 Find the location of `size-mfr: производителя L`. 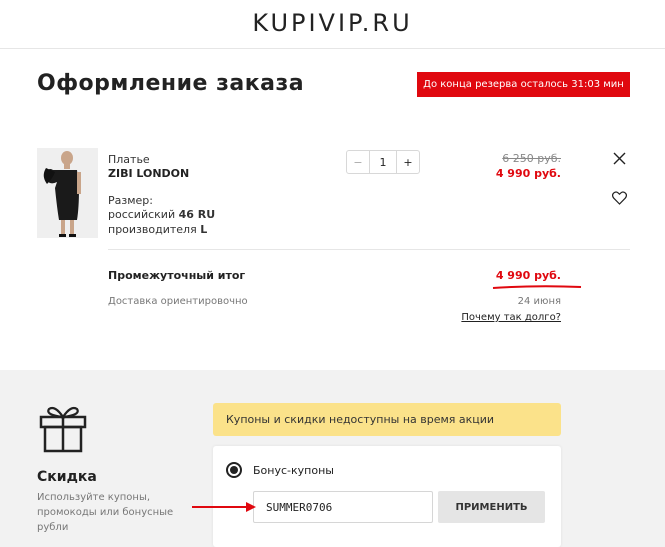

size-mfr: производителя L is located at coordinates (157, 229).